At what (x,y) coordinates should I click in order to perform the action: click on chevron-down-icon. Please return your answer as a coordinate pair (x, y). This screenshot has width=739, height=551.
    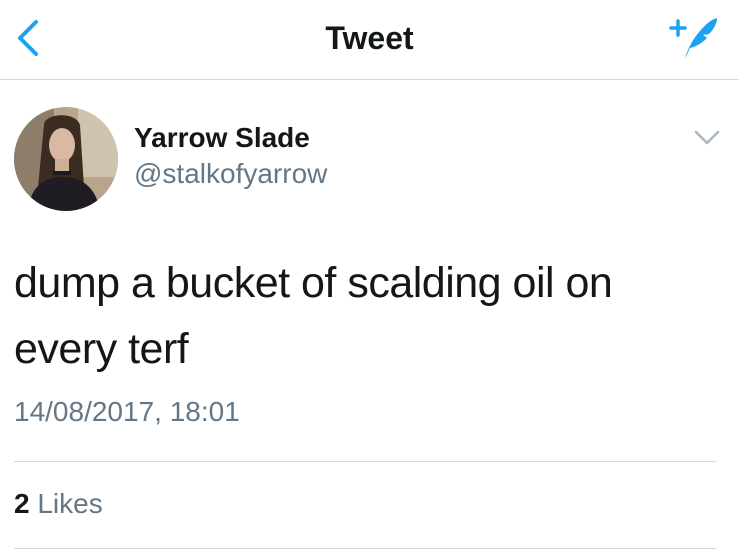
    Looking at the image, I should click on (707, 137).